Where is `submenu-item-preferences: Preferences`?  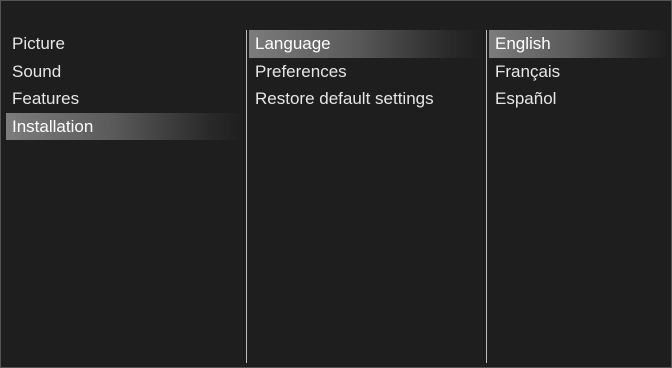
submenu-item-preferences: Preferences is located at coordinates (366, 72).